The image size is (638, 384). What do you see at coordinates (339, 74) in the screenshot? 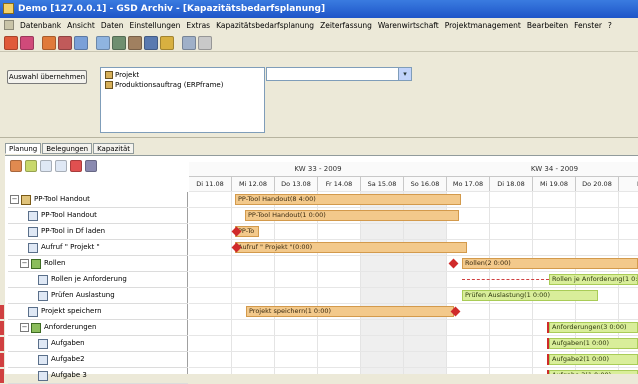
I see `filter-dropdown: ▾` at bounding box center [339, 74].